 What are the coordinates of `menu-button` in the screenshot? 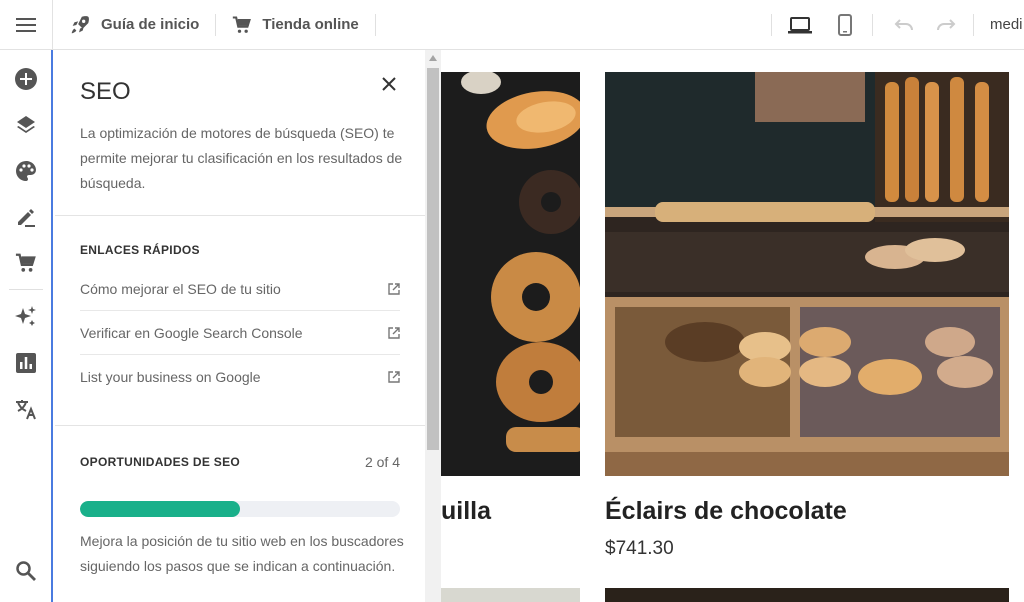 It's located at (26, 25).